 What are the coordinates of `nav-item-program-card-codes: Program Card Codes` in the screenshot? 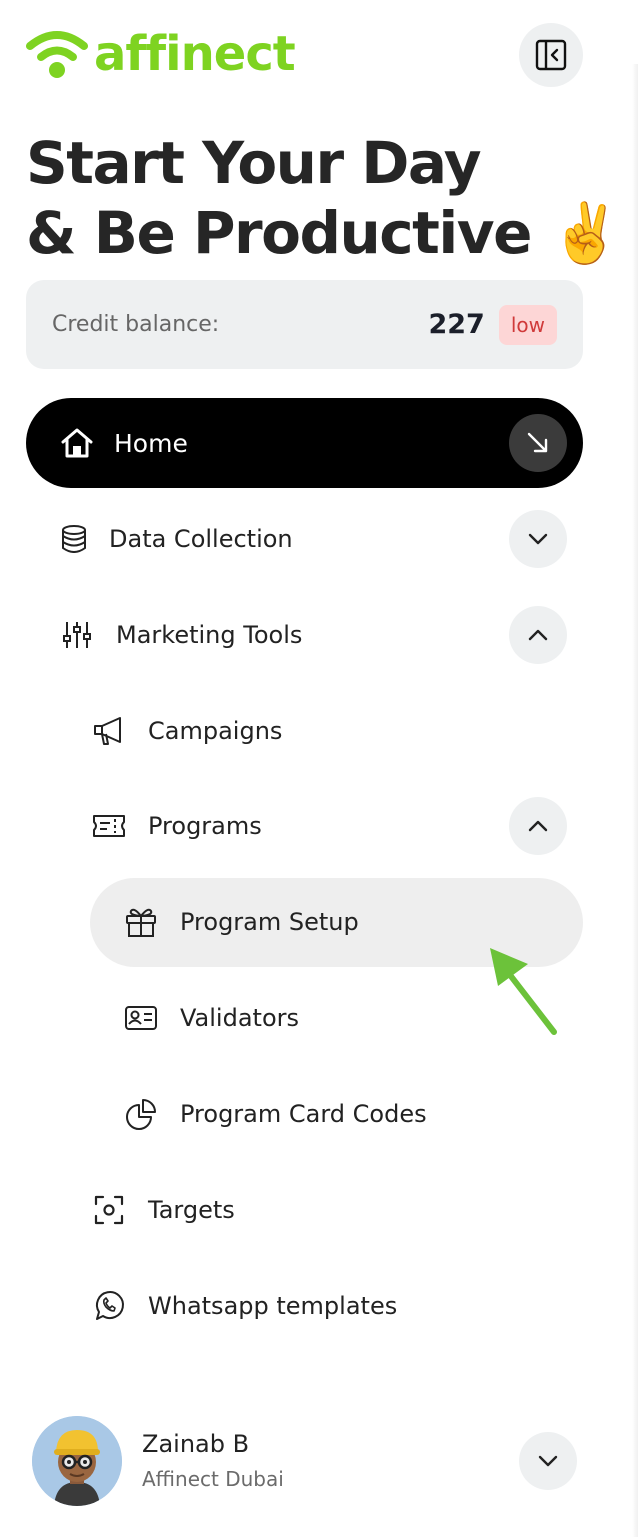 It's located at (275, 1114).